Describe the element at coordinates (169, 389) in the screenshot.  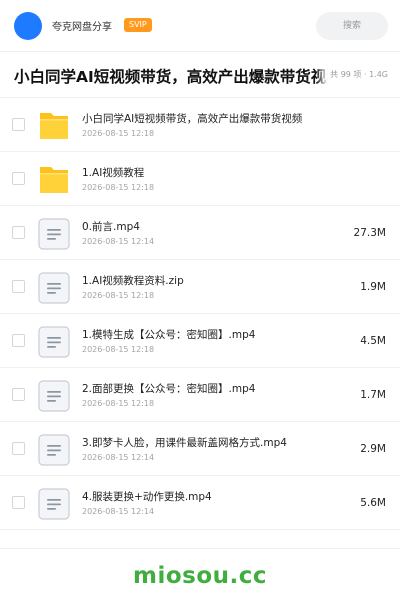
I see `file-name: 2.面部更换【公众号：密知圈】.mp4` at that location.